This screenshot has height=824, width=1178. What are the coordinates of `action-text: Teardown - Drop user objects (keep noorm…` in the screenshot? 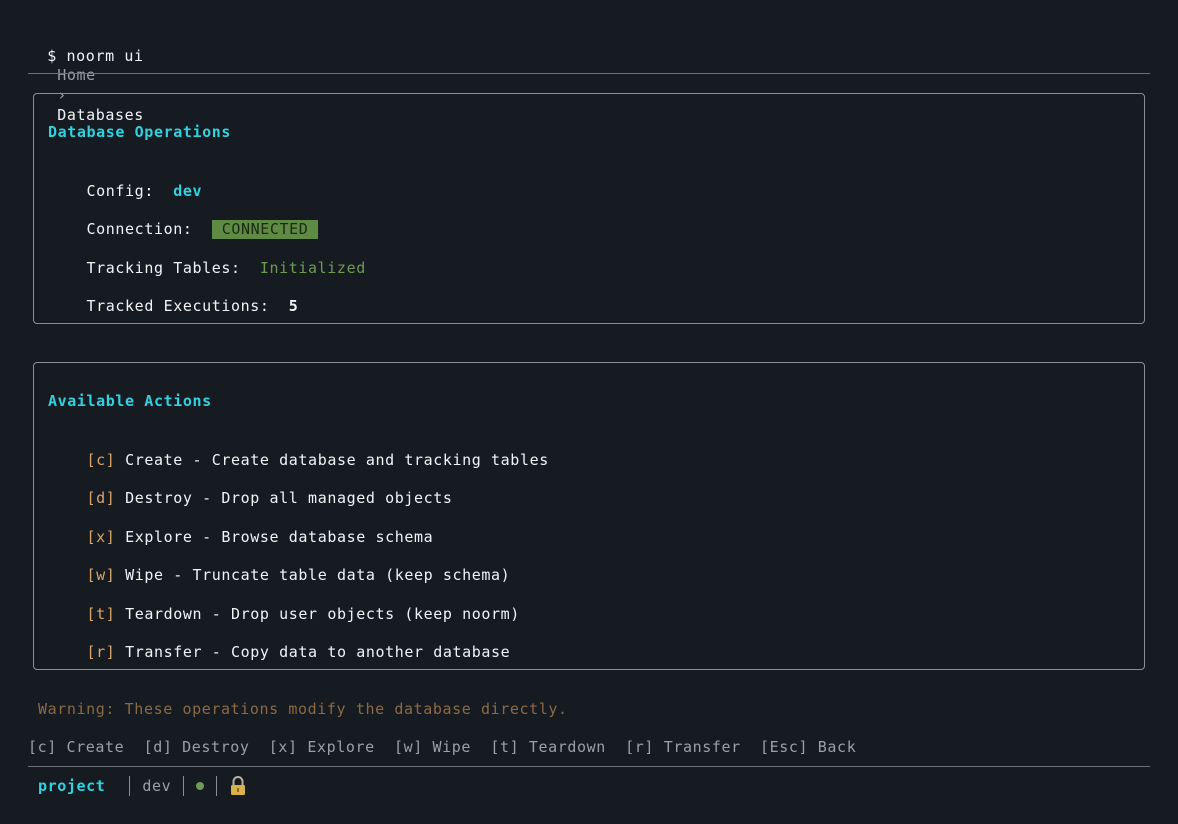 It's located at (322, 614).